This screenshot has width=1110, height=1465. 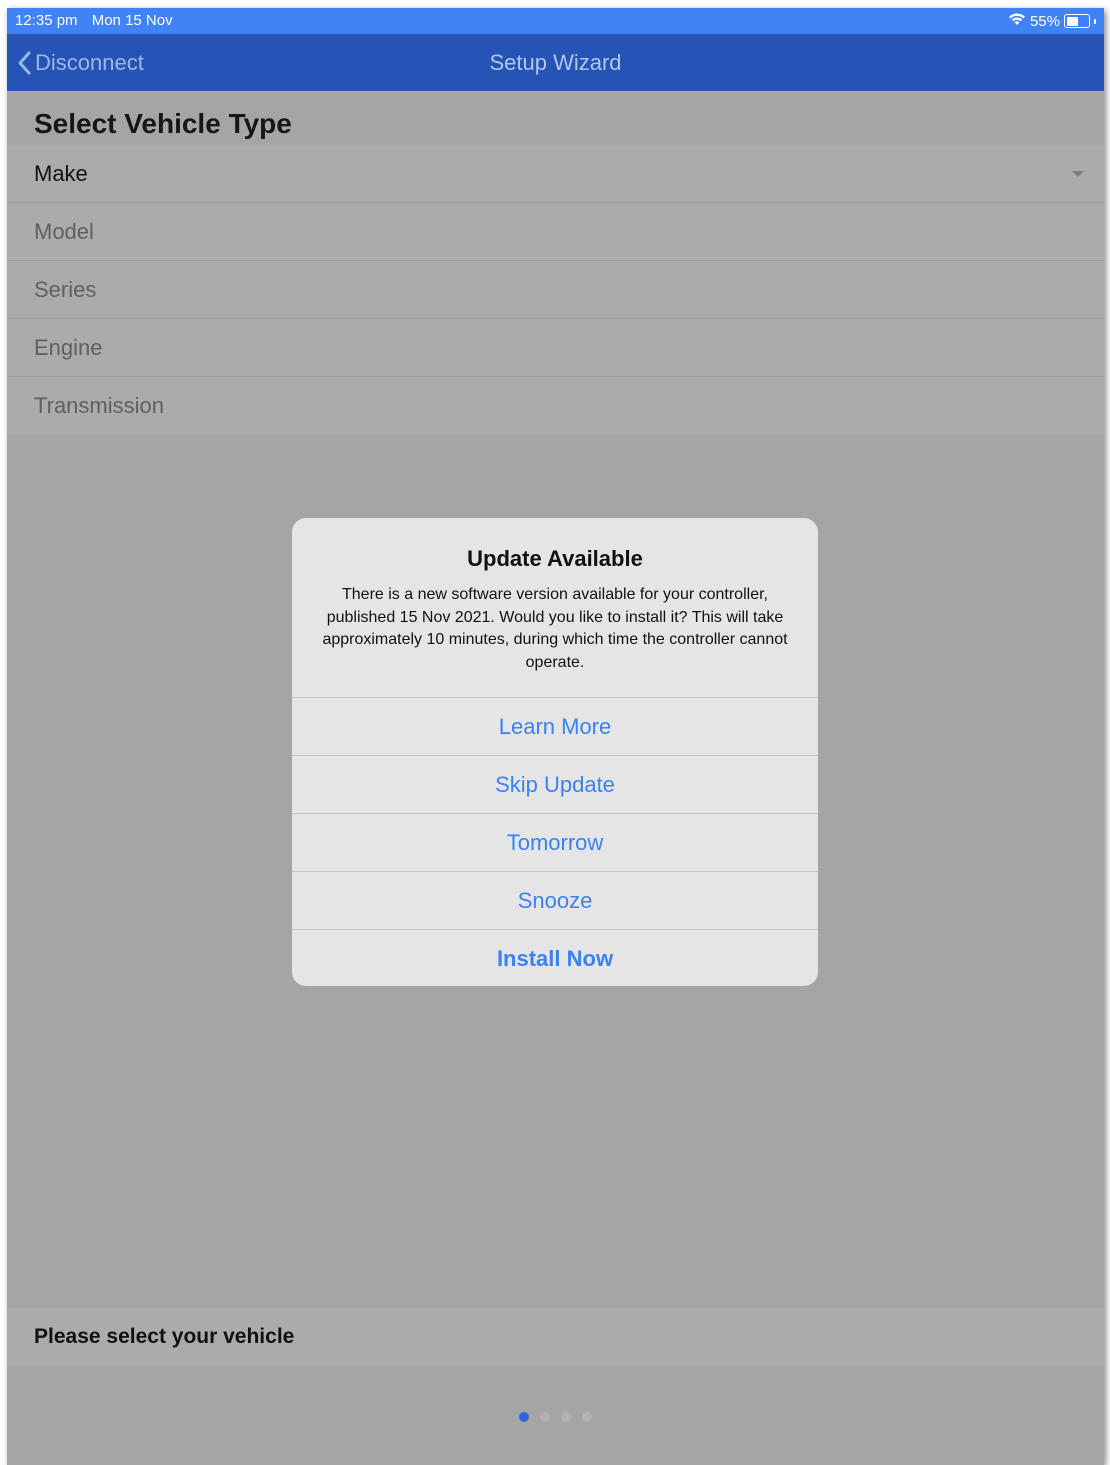 What do you see at coordinates (64, 231) in the screenshot?
I see `field-label-model: Model` at bounding box center [64, 231].